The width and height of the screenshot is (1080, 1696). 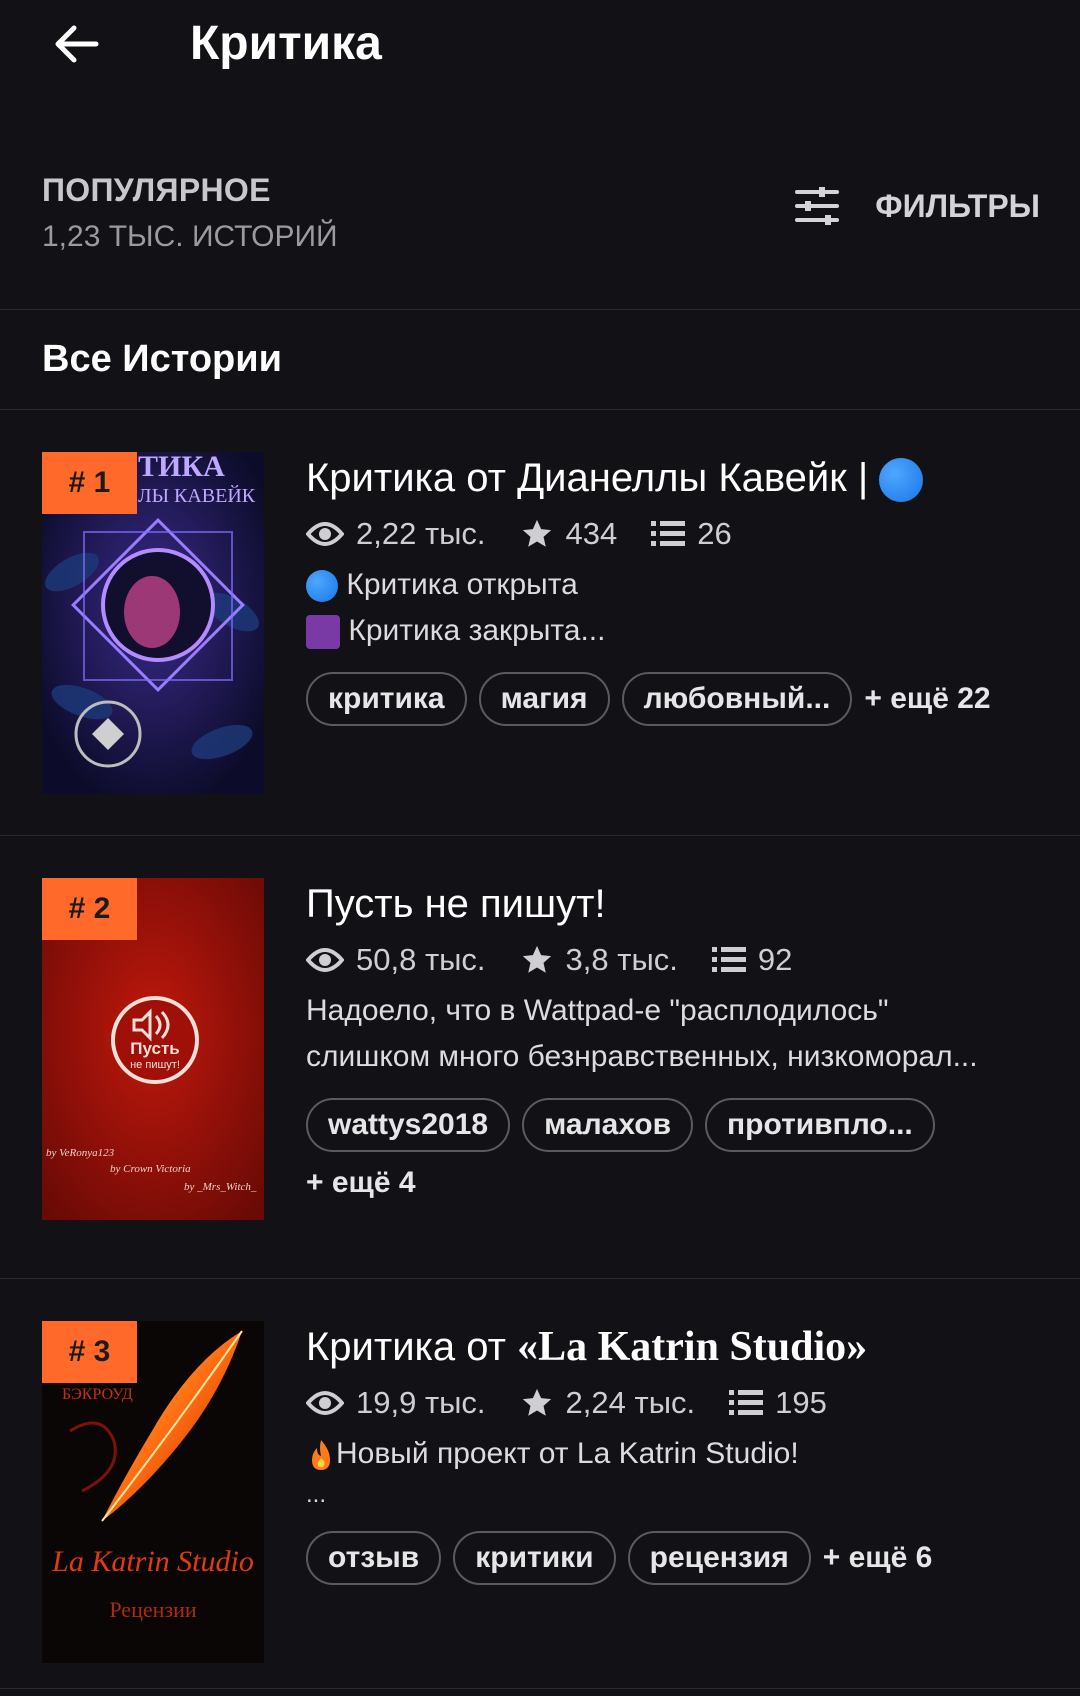 I want to click on cover-text: La Katrin Studio, so click(x=152, y=1561).